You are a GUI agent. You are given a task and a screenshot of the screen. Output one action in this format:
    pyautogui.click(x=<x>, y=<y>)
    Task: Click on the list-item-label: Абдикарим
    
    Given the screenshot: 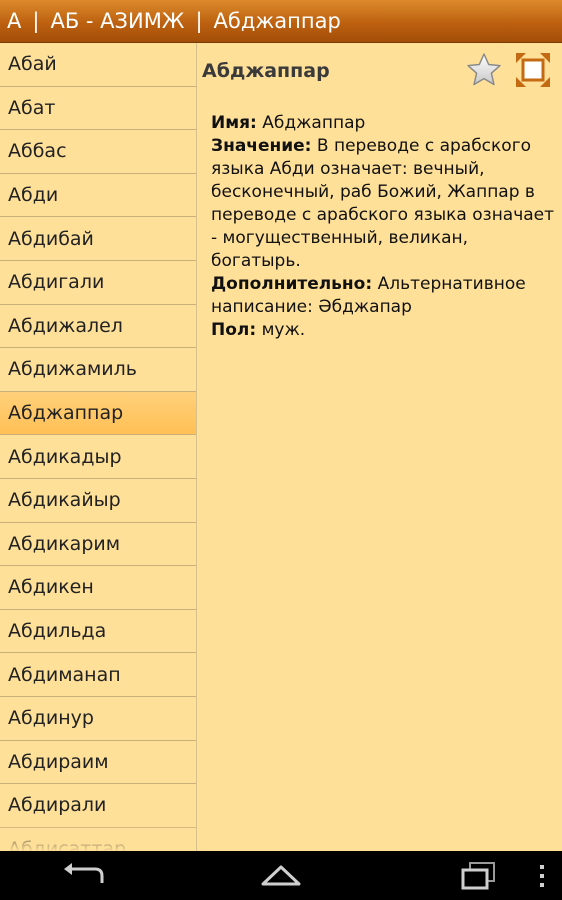 What is the action you would take?
    pyautogui.click(x=64, y=543)
    